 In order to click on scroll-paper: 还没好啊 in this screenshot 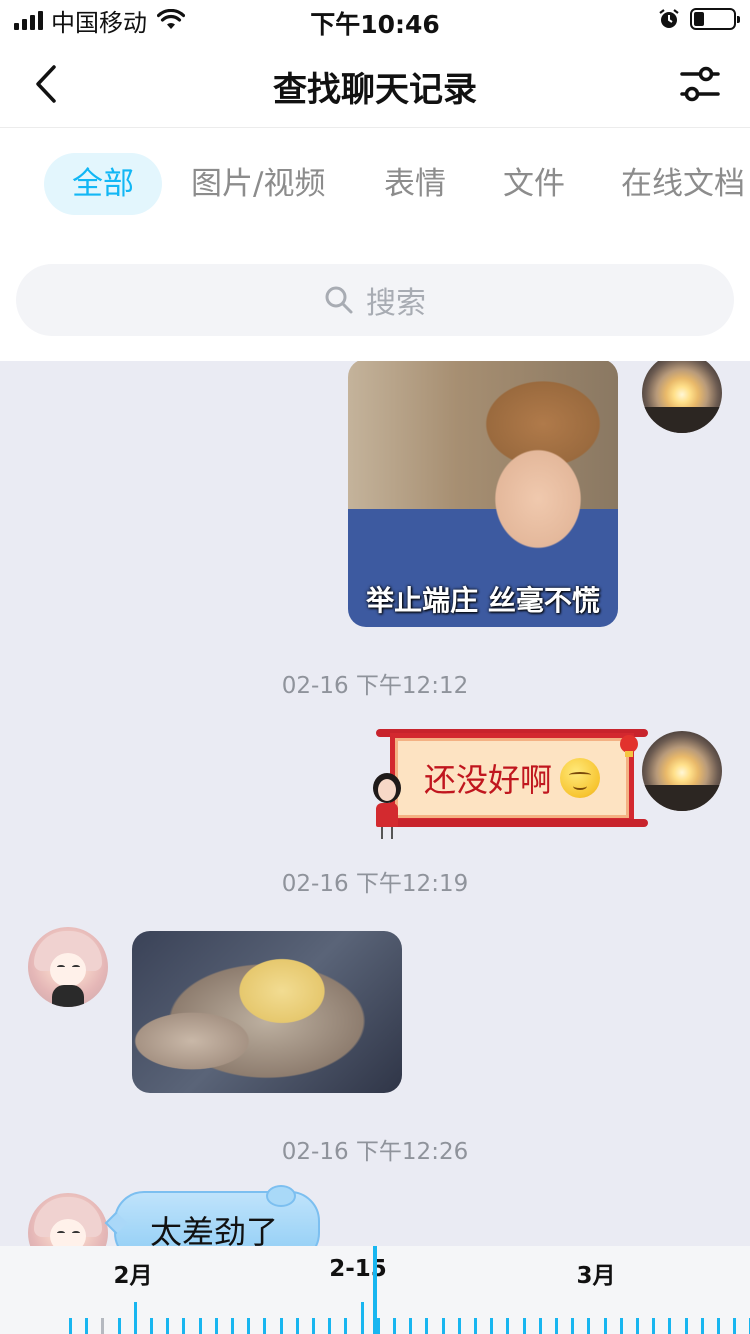, I will do `click(512, 778)`.